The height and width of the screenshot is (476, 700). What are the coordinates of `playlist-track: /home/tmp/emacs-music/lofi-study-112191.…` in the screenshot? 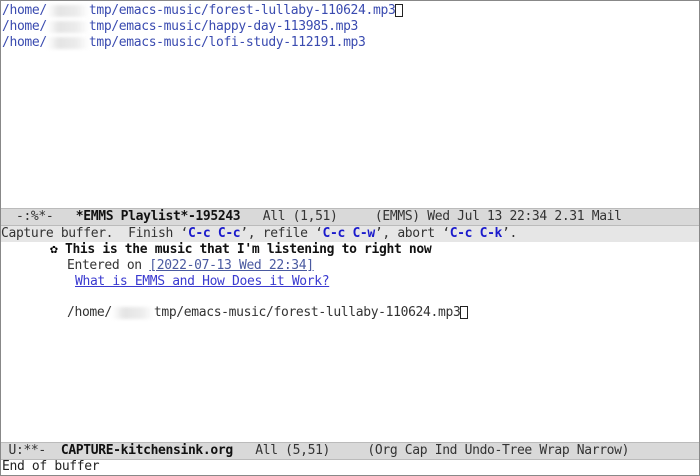 It's located at (184, 43).